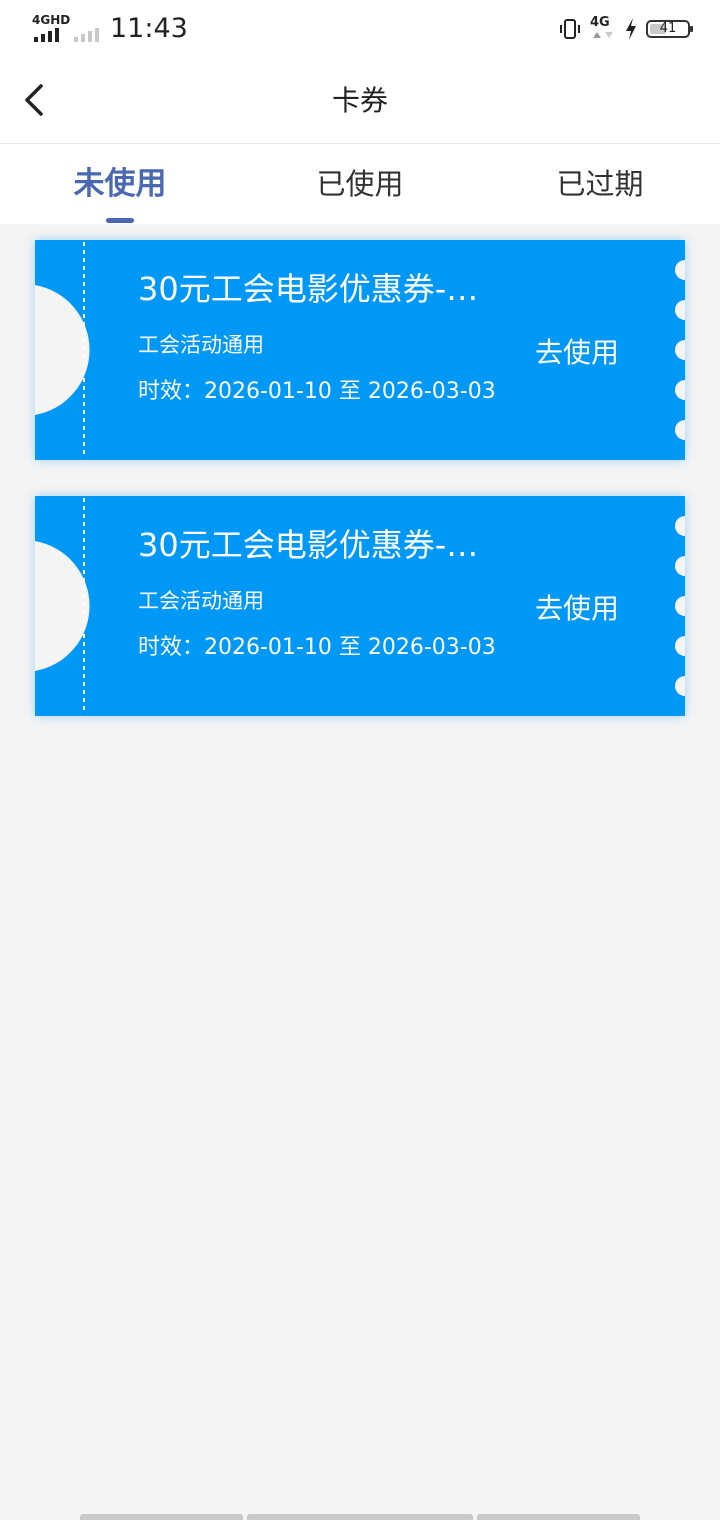 The image size is (720, 1520). I want to click on data-arrows-icon, so click(603, 35).